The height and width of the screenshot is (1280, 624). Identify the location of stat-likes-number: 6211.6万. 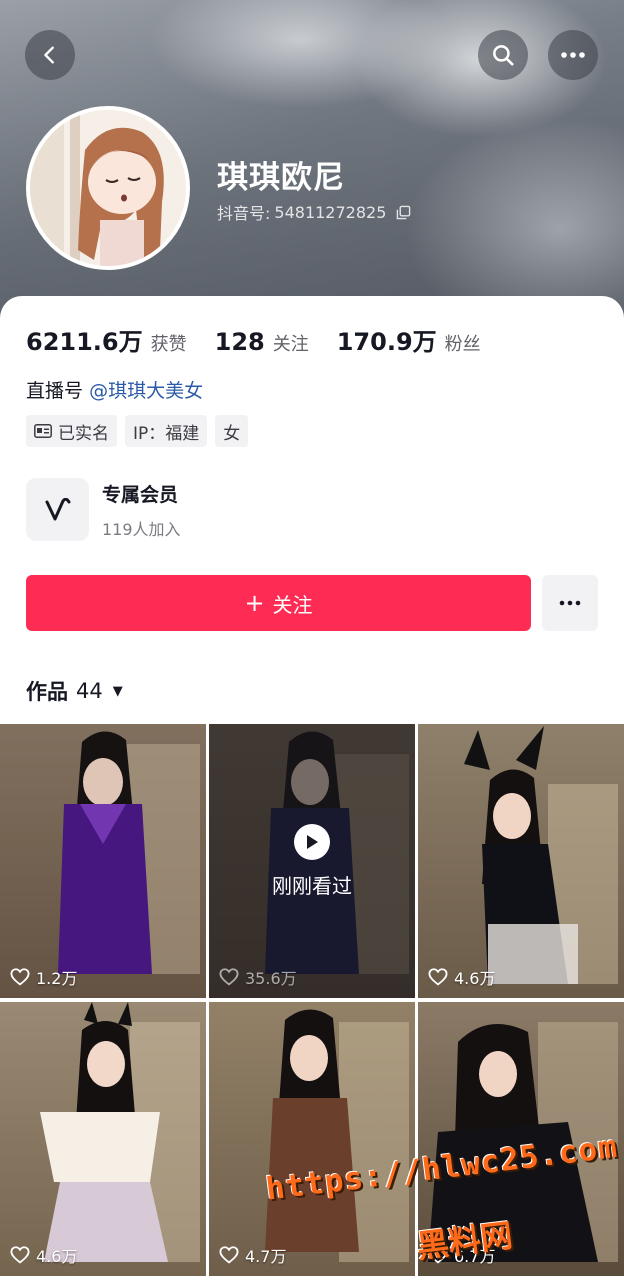
(84, 342).